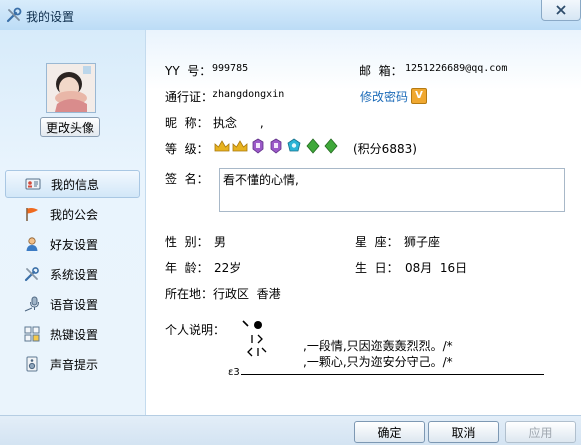  I want to click on signature-box: 看不懂的心情,, so click(392, 190).